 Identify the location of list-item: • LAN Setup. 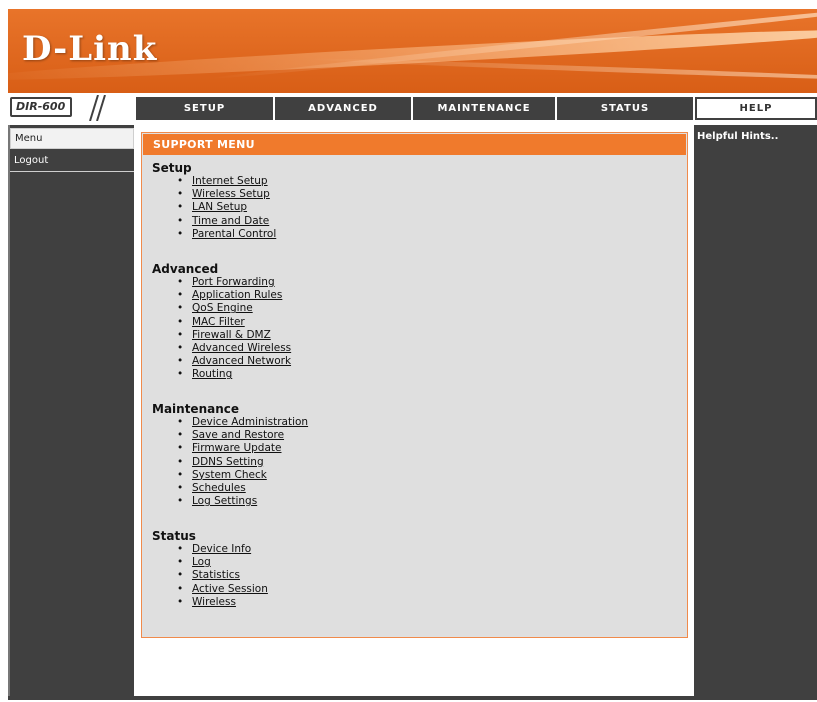
(214, 207).